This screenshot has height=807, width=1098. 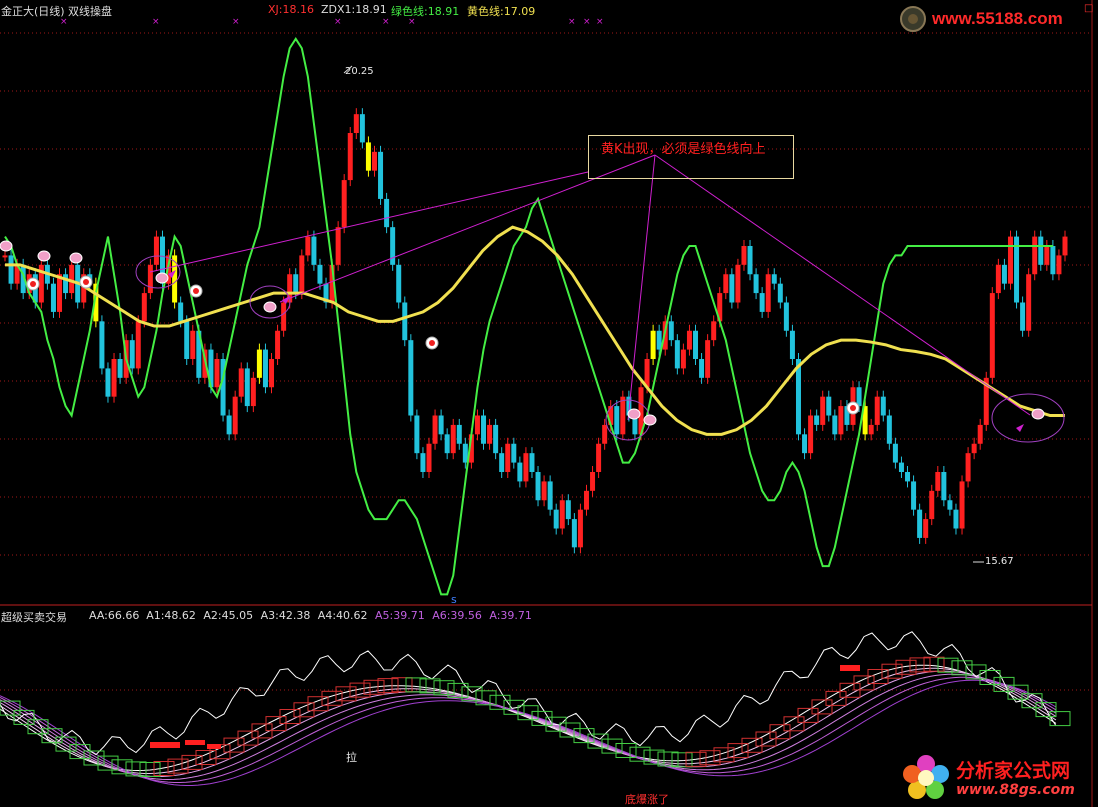 I want to click on bottom-watermark: 分析家公式网 www.88gs.com, so click(x=998, y=778).